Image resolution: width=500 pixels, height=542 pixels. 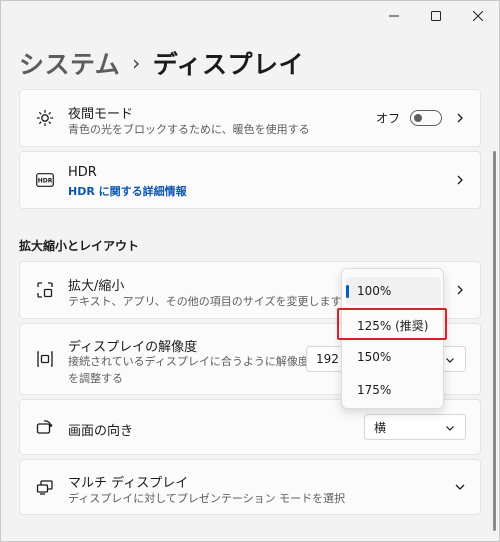 I want to click on section-title-scale-layout: 拡大縮小とレイアウト, so click(x=79, y=246).